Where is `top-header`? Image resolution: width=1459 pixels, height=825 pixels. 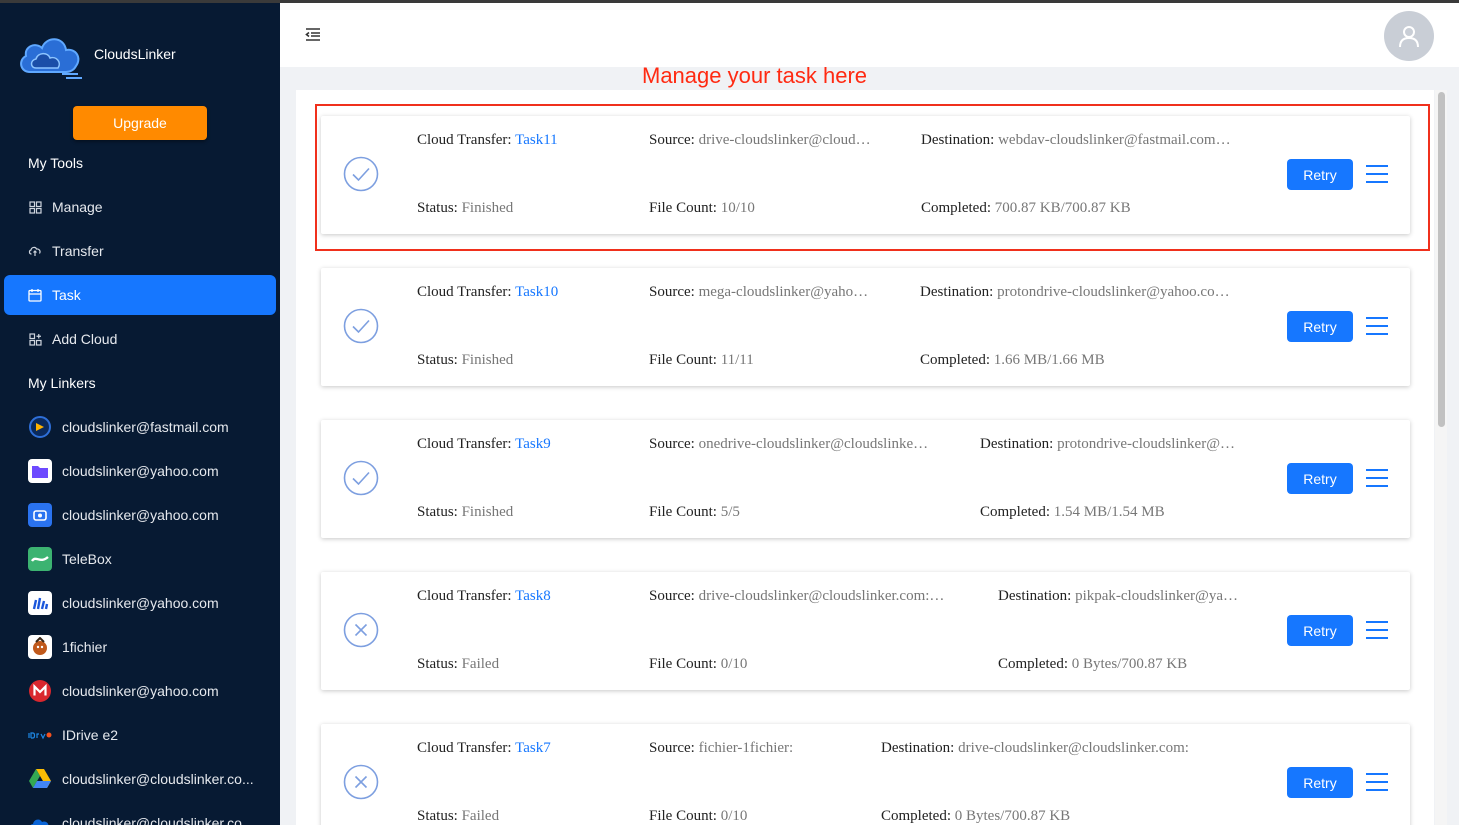 top-header is located at coordinates (869, 35).